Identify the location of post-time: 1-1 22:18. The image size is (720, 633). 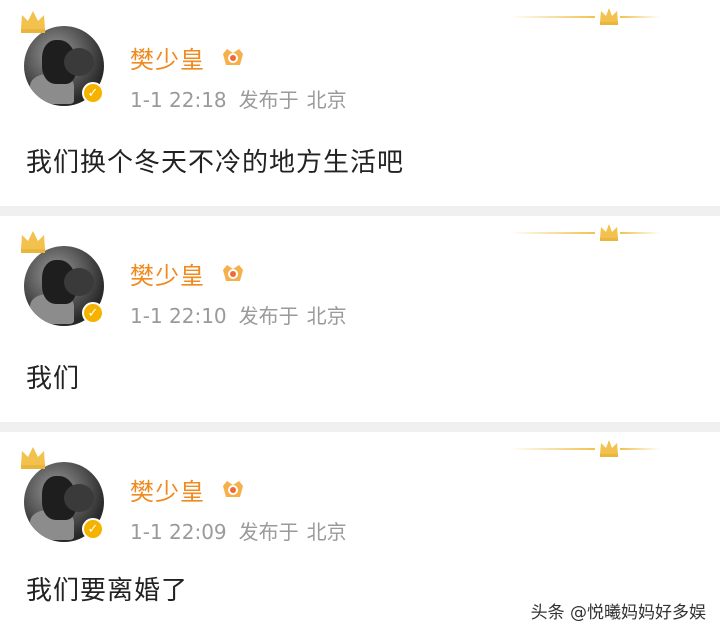
(178, 100).